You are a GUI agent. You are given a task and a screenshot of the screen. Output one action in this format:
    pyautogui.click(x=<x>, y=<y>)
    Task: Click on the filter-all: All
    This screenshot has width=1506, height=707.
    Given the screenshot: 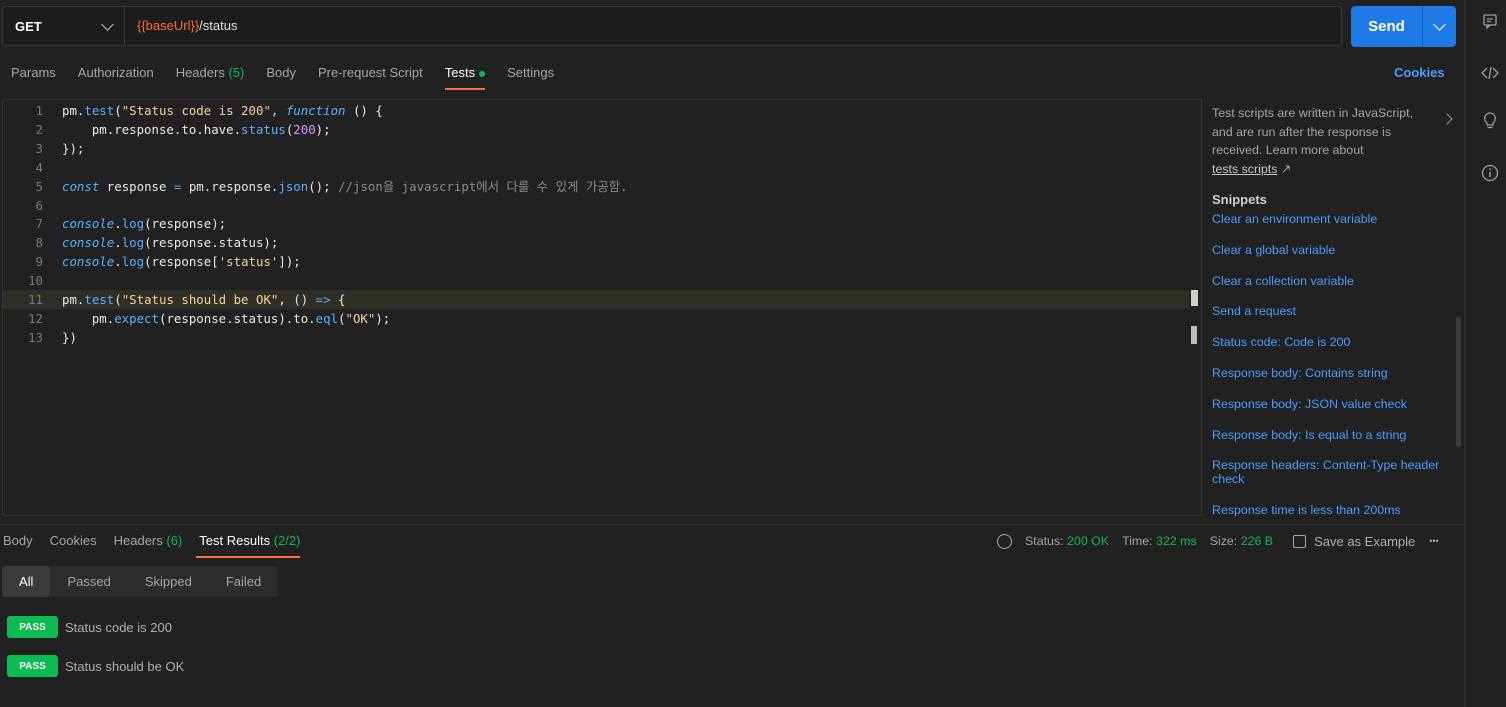 What is the action you would take?
    pyautogui.click(x=26, y=581)
    